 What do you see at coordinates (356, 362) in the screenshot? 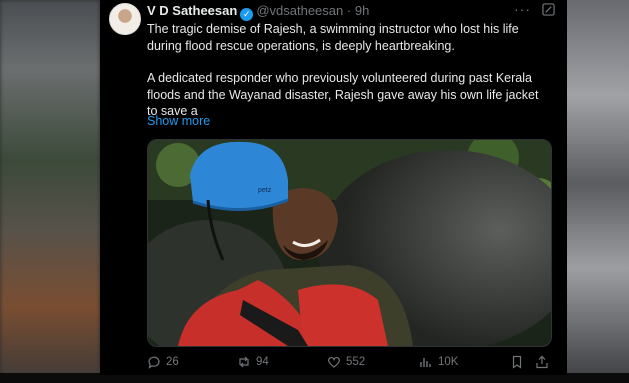
I see `like-count: 552` at bounding box center [356, 362].